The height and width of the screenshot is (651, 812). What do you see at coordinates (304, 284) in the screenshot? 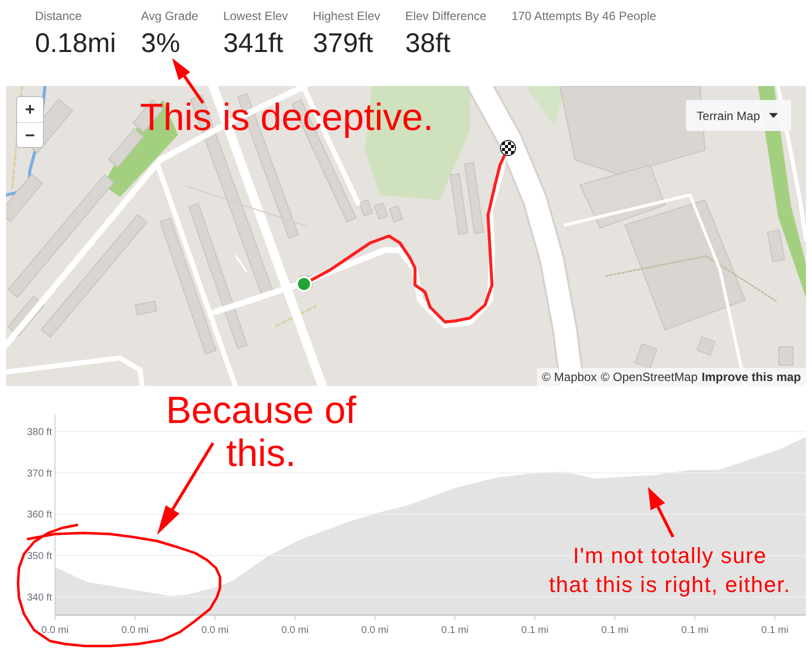
I see `start-marker-icon` at bounding box center [304, 284].